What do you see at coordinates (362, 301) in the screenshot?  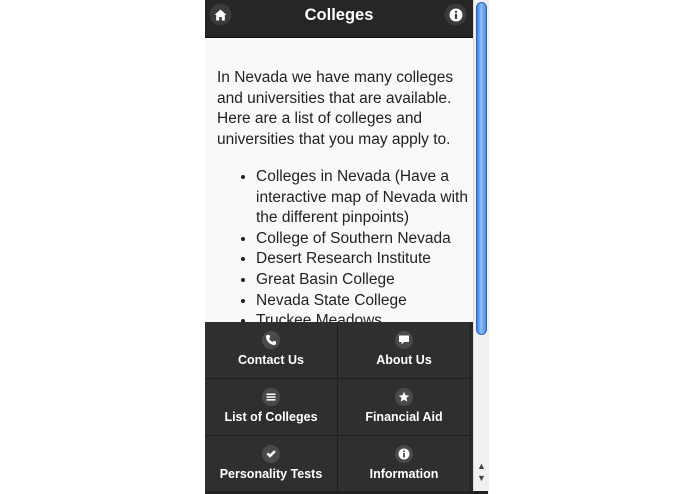 I see `list-item: Nevada State College` at bounding box center [362, 301].